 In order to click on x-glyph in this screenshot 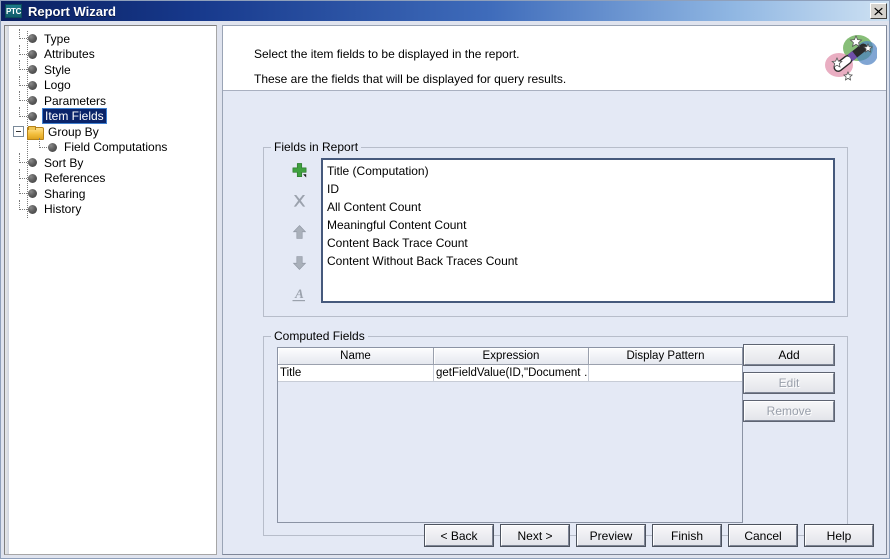, I will do `click(299, 201)`.